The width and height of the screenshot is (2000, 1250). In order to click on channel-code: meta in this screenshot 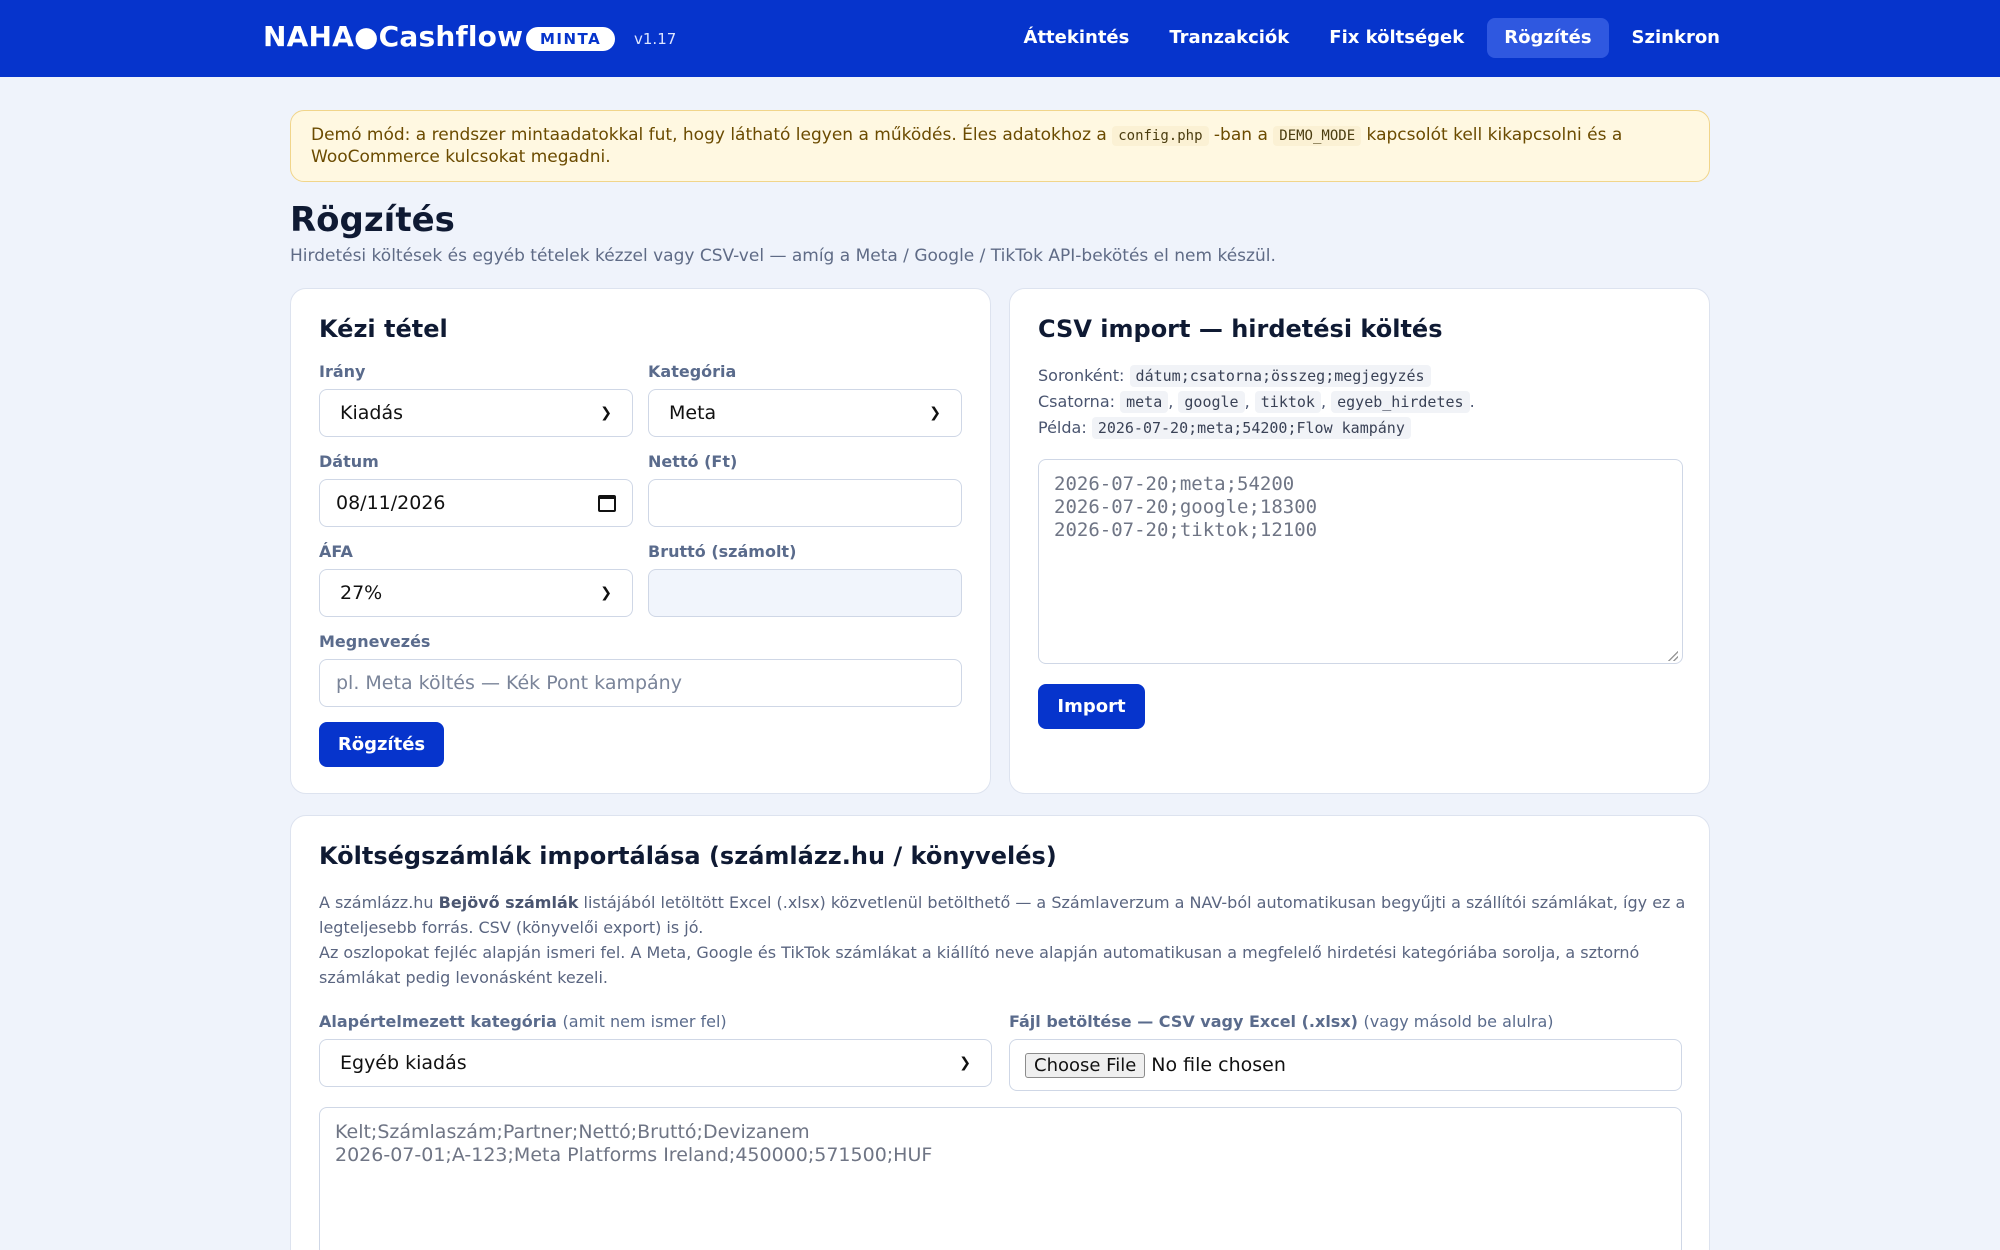, I will do `click(1144, 402)`.